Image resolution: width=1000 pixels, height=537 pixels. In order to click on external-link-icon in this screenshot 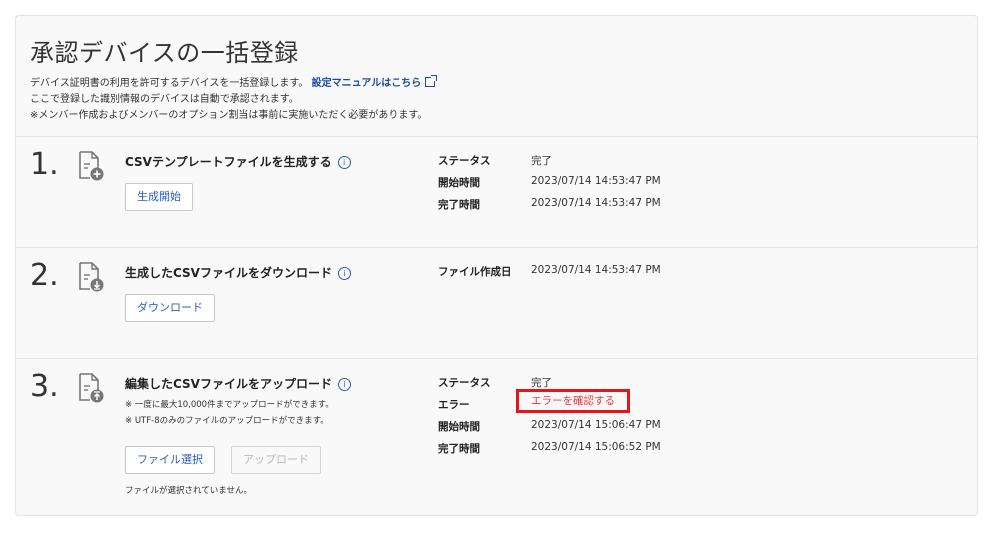, I will do `click(431, 81)`.